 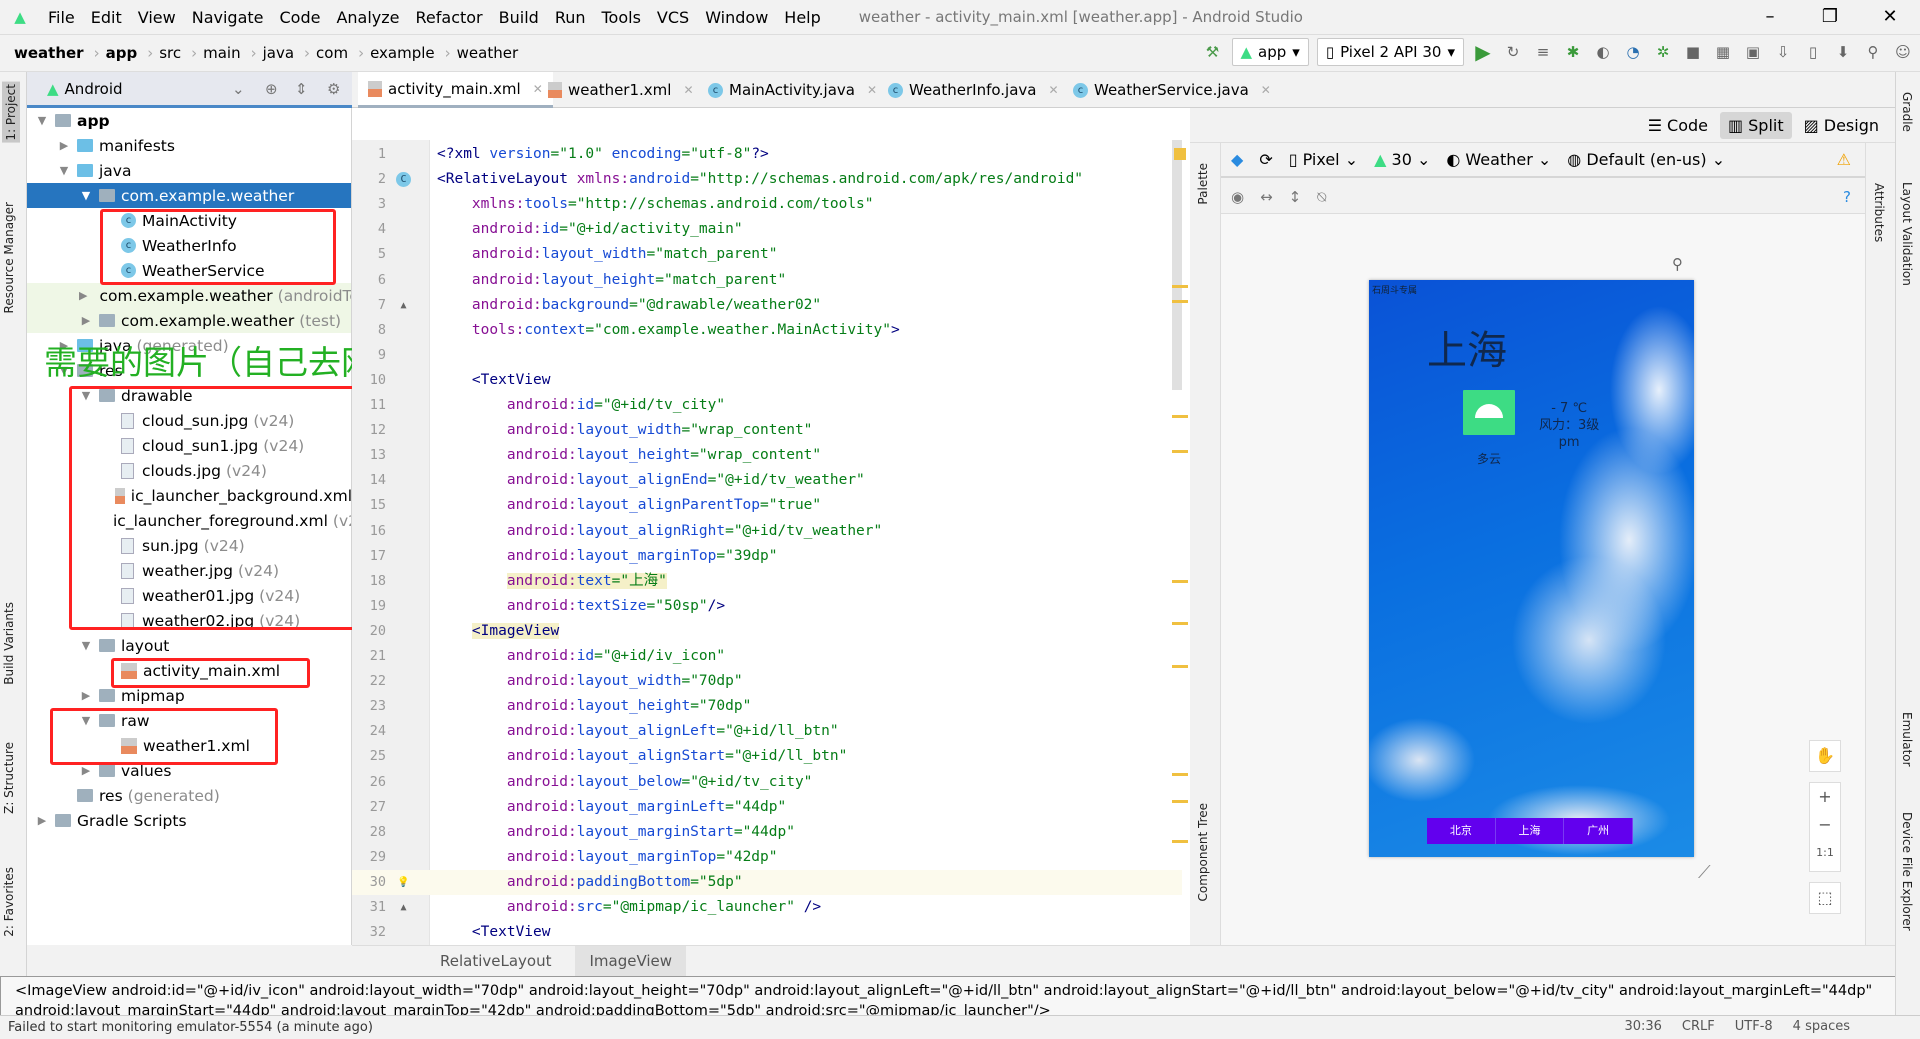 What do you see at coordinates (767, 932) in the screenshot?
I see `code-line: 32 <TextView` at bounding box center [767, 932].